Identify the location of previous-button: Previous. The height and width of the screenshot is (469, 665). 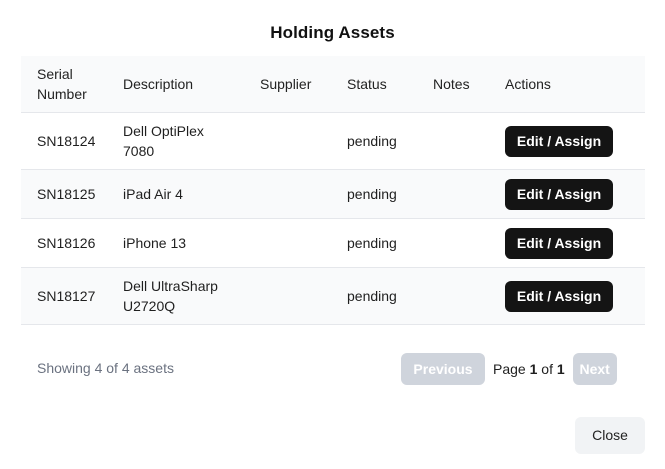
(443, 369).